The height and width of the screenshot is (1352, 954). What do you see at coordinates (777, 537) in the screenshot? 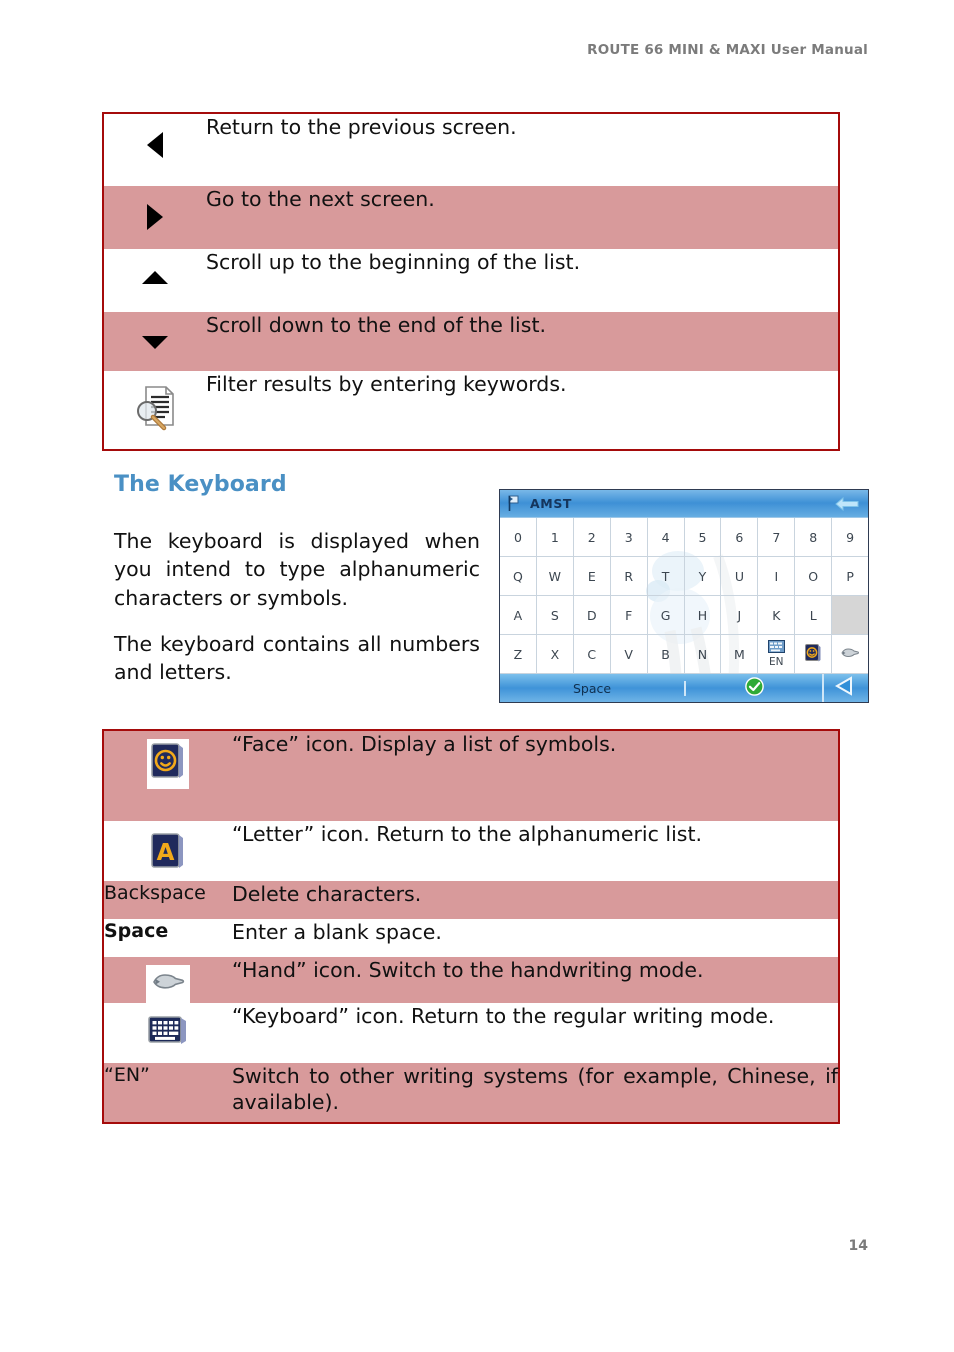
I see `key-7: 7` at bounding box center [777, 537].